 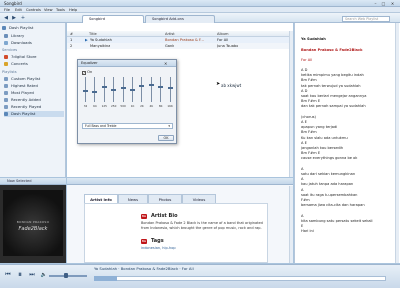 I want to click on sidebar-item-7digital: 7digital Store, so click(x=34, y=57).